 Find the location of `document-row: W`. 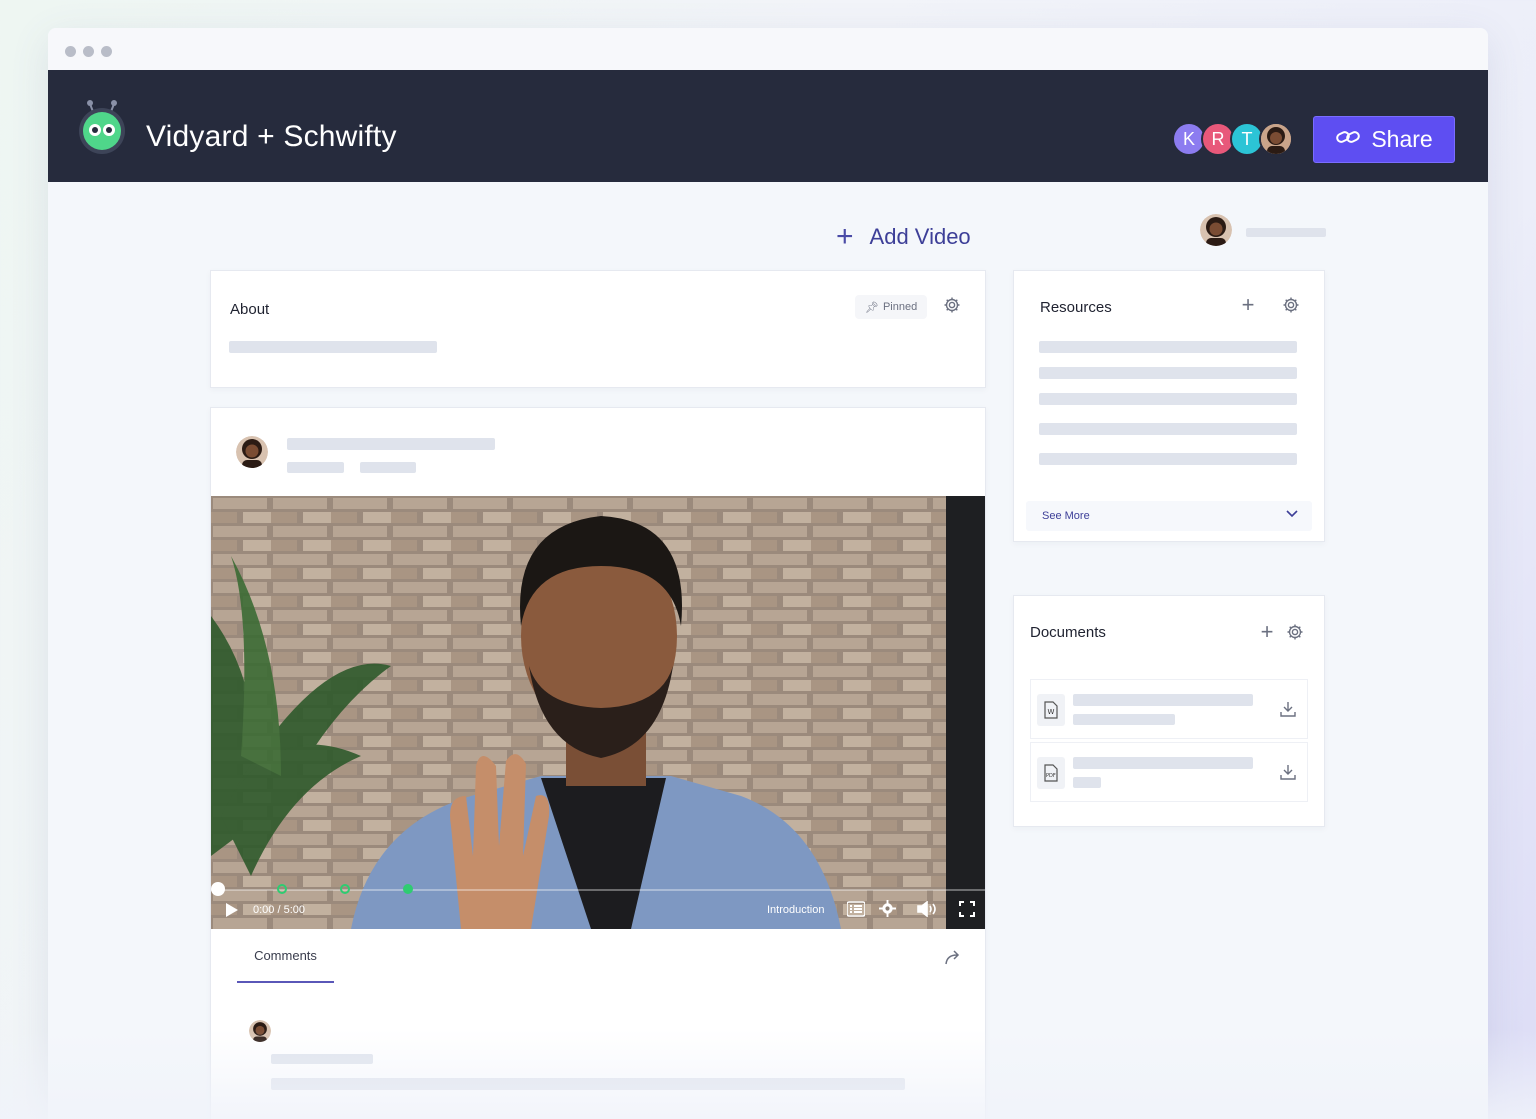

document-row: W is located at coordinates (1169, 709).